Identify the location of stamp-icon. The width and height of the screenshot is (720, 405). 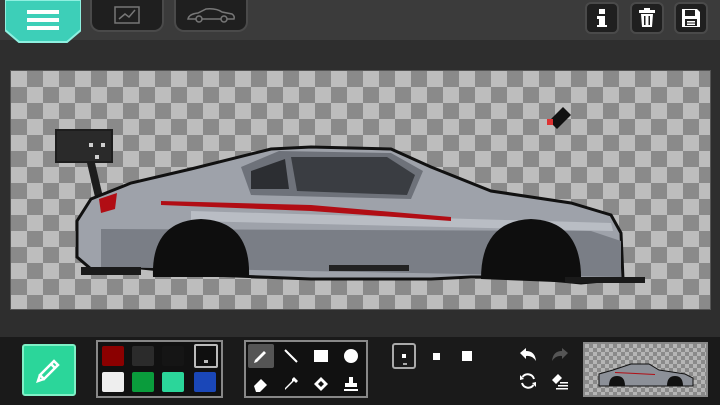
(351, 384).